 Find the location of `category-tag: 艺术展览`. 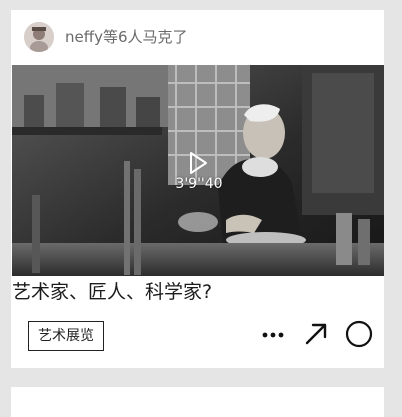

category-tag: 艺术展览 is located at coordinates (66, 336).